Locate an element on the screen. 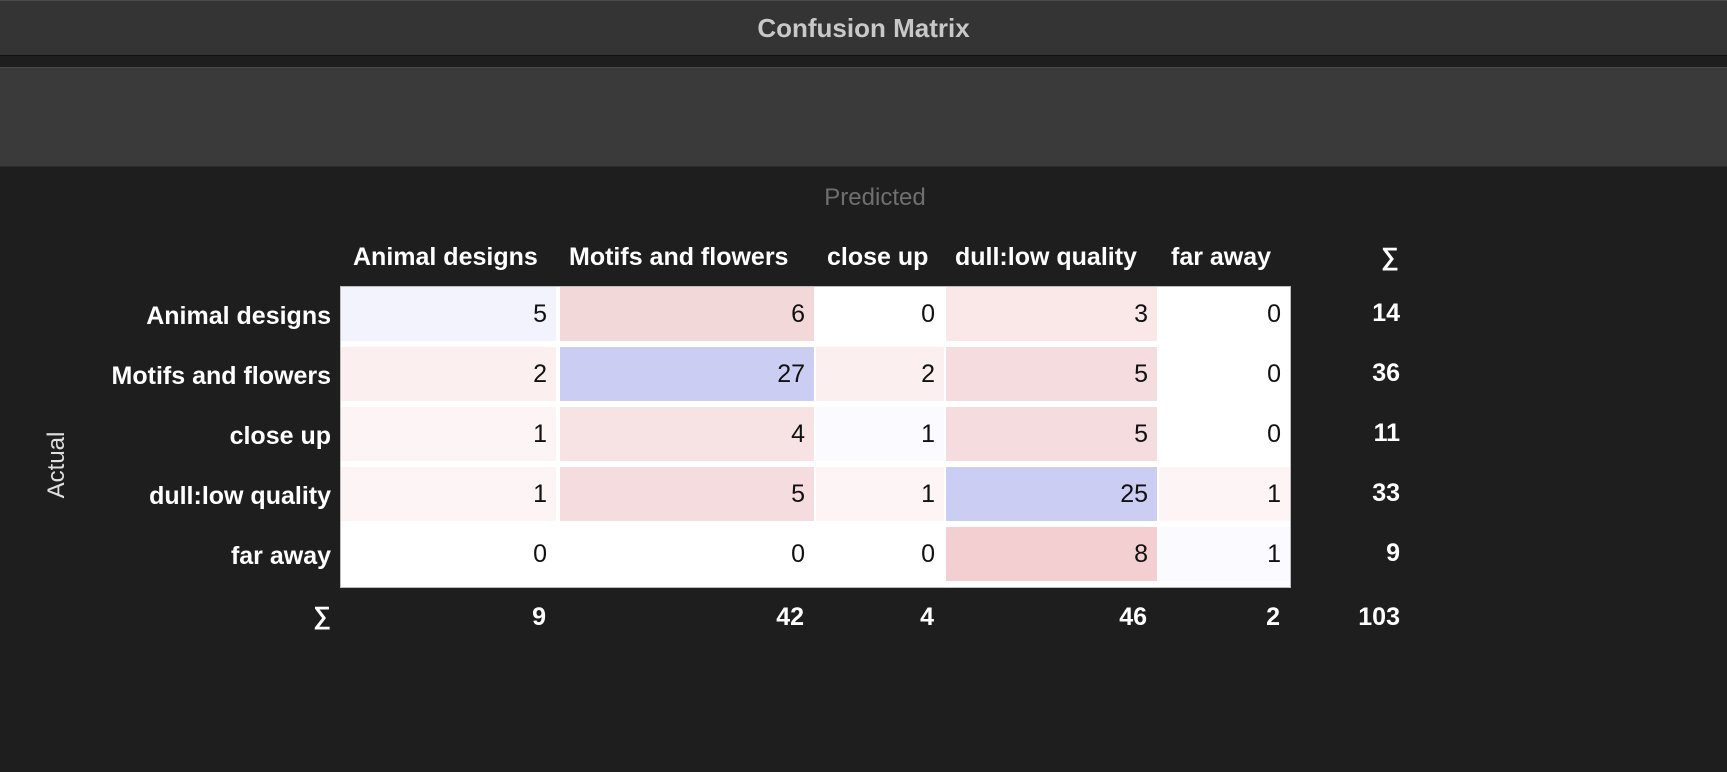  cell-close-up-vs-animal-designs: 1 is located at coordinates (448, 434).